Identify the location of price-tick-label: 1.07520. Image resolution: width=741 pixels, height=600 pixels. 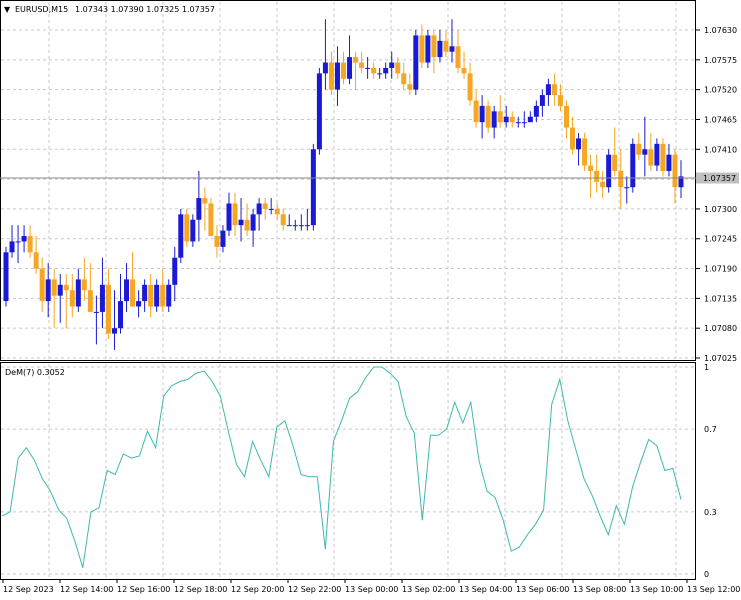
(720, 90).